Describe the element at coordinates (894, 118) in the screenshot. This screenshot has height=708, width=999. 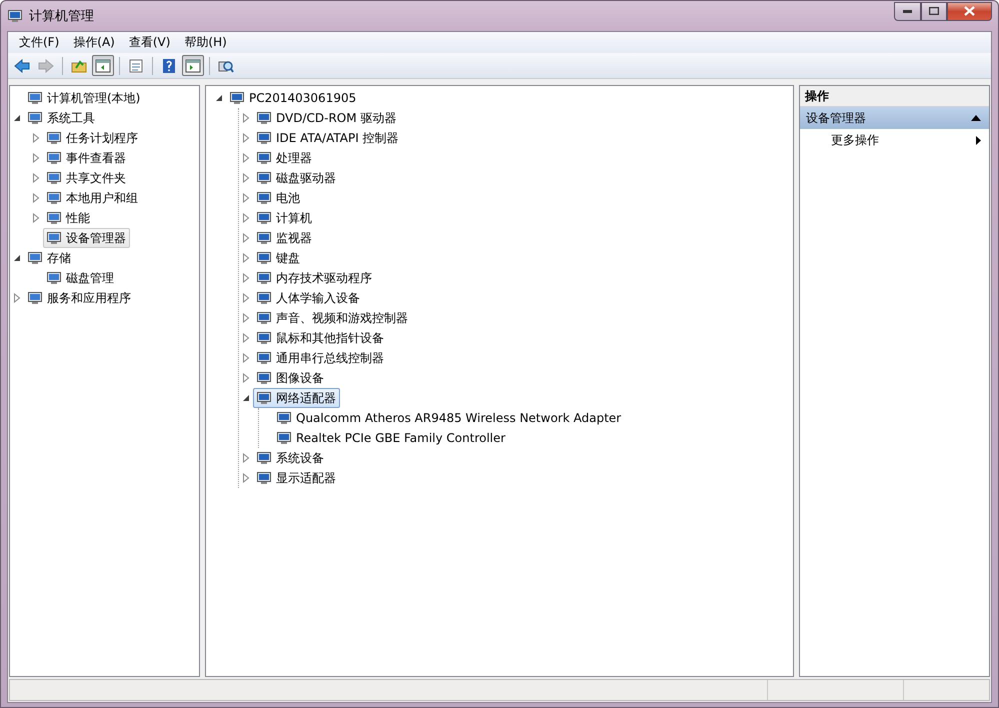
I see `actions-section: 设备管理器` at that location.